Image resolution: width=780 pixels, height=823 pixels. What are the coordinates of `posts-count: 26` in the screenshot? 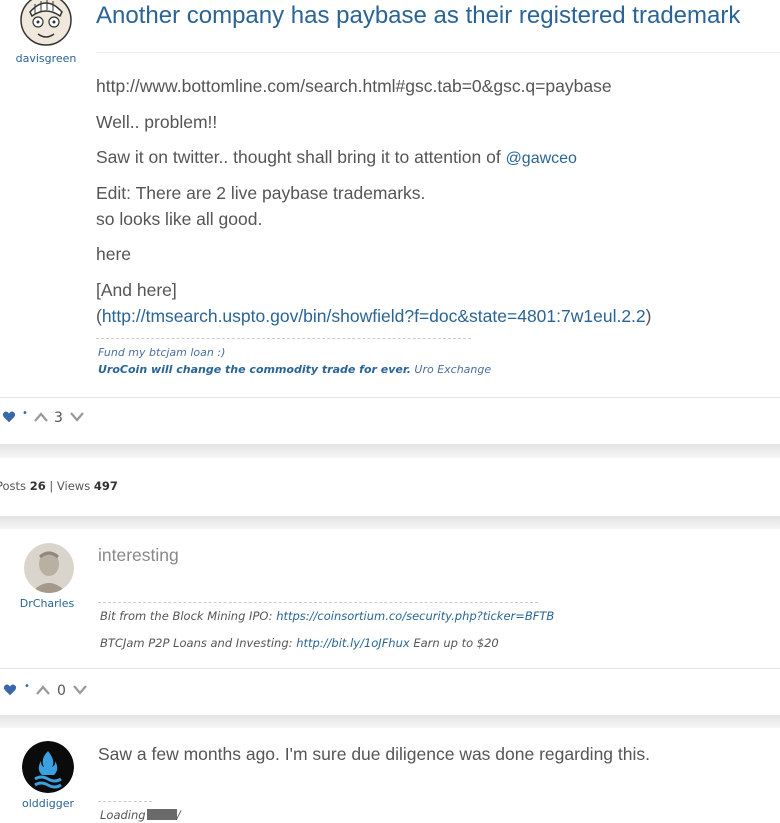 It's located at (37, 486).